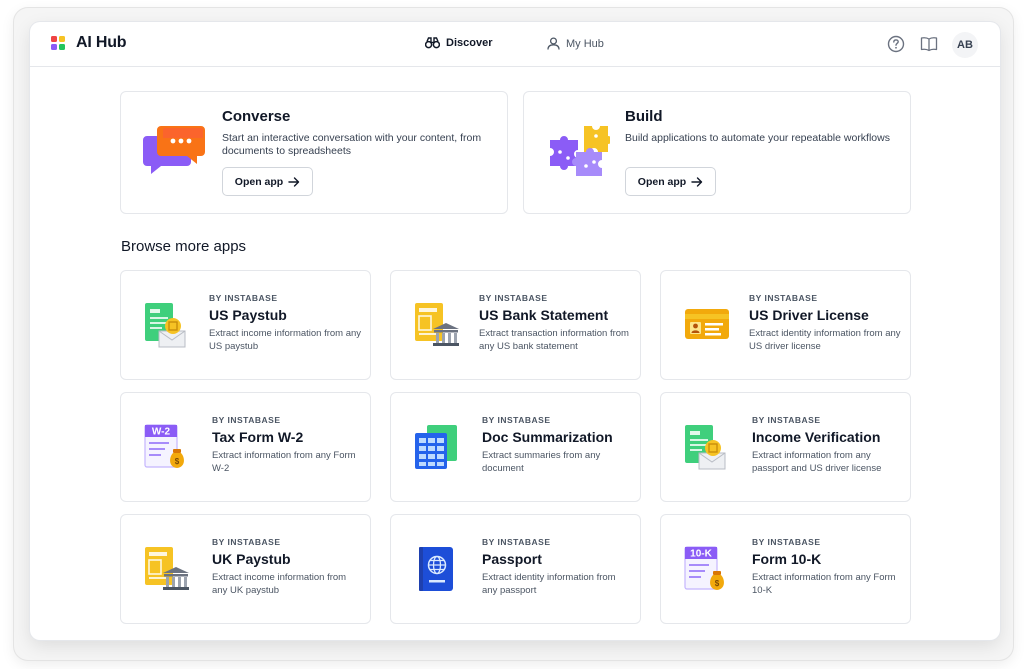 This screenshot has width=1024, height=669. Describe the element at coordinates (644, 116) in the screenshot. I see `feature-title: Build` at that location.